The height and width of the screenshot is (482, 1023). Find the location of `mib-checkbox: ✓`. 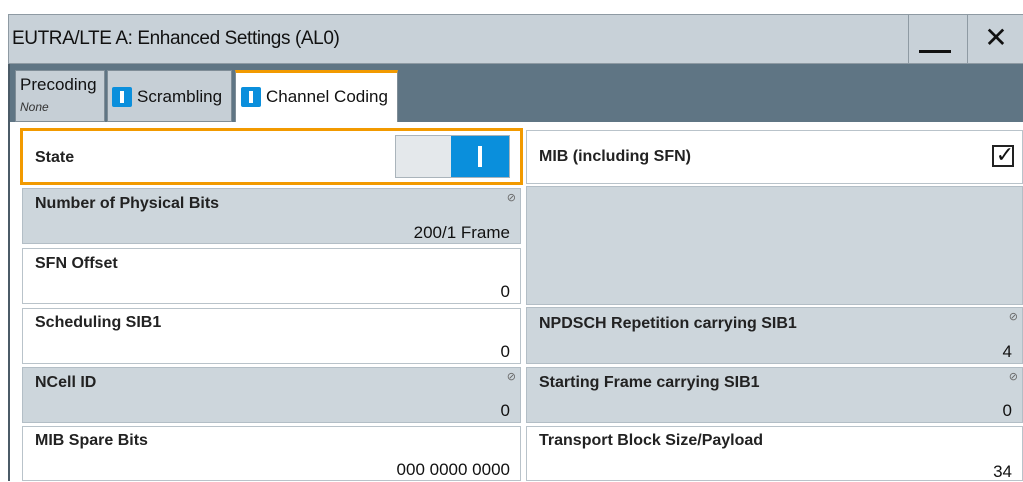

mib-checkbox: ✓ is located at coordinates (1003, 154).